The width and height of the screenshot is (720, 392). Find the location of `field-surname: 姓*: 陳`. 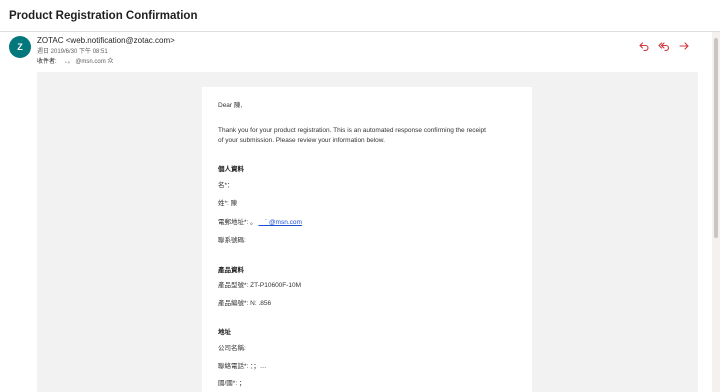

field-surname: 姓*: 陳 is located at coordinates (228, 203).